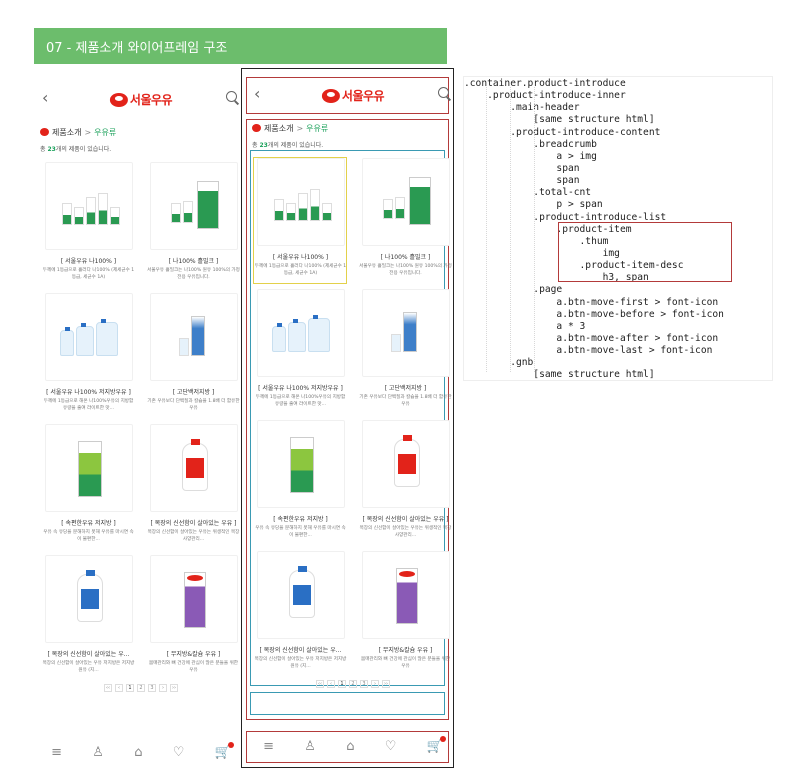 The image size is (789, 780). Describe the element at coordinates (240, 46) in the screenshot. I see `section-title-bar: 07 - 제품소개 와이어프레임 구조` at that location.